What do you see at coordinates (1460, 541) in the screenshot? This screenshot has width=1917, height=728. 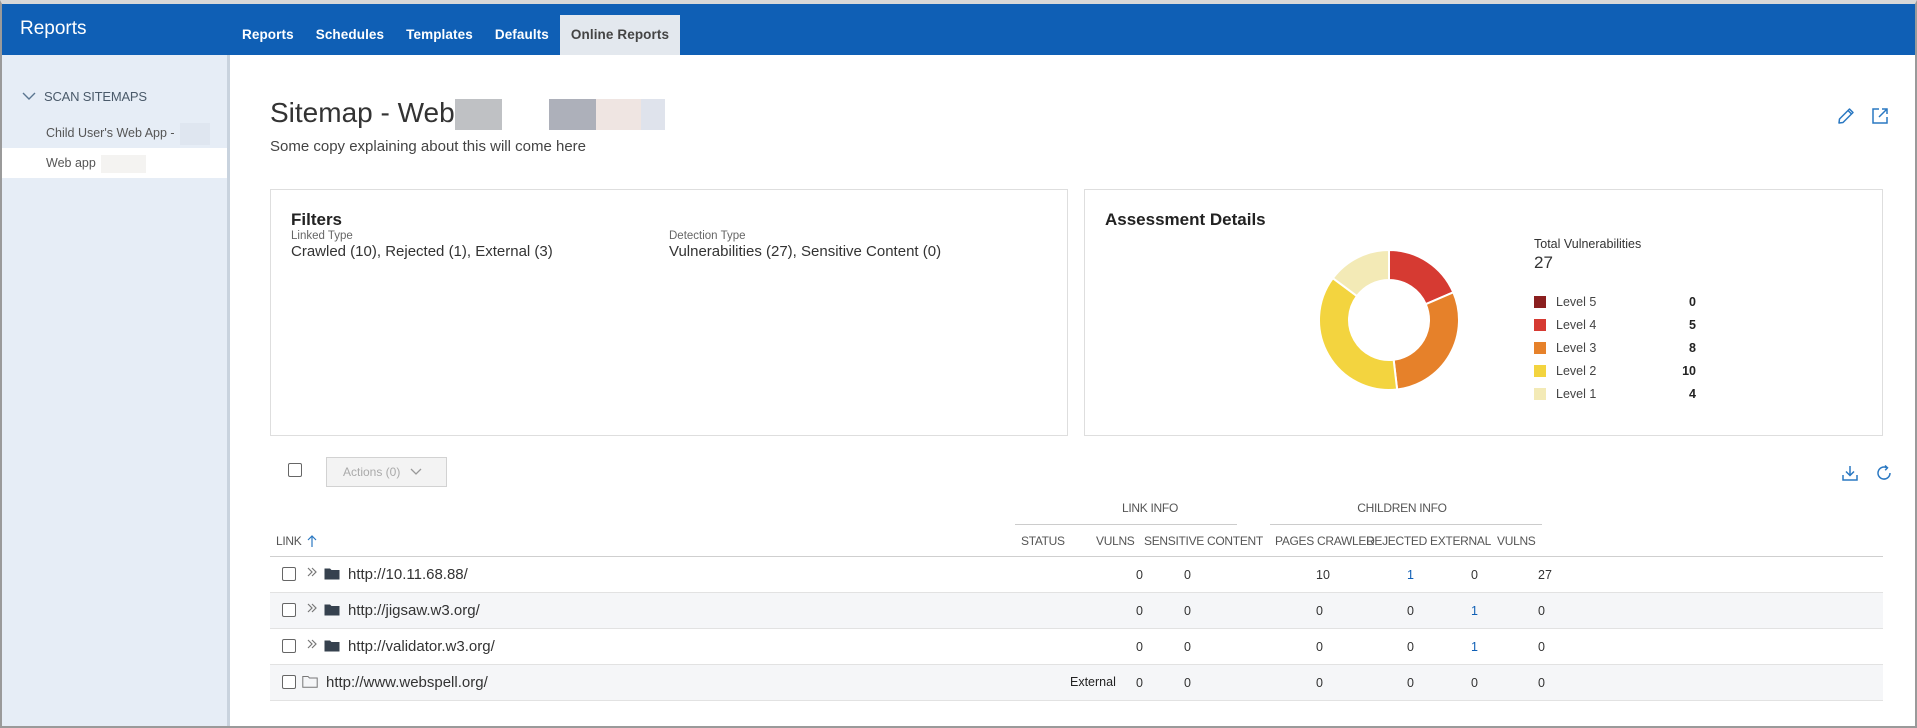 I see `col-header-external: EXTERNAL` at bounding box center [1460, 541].